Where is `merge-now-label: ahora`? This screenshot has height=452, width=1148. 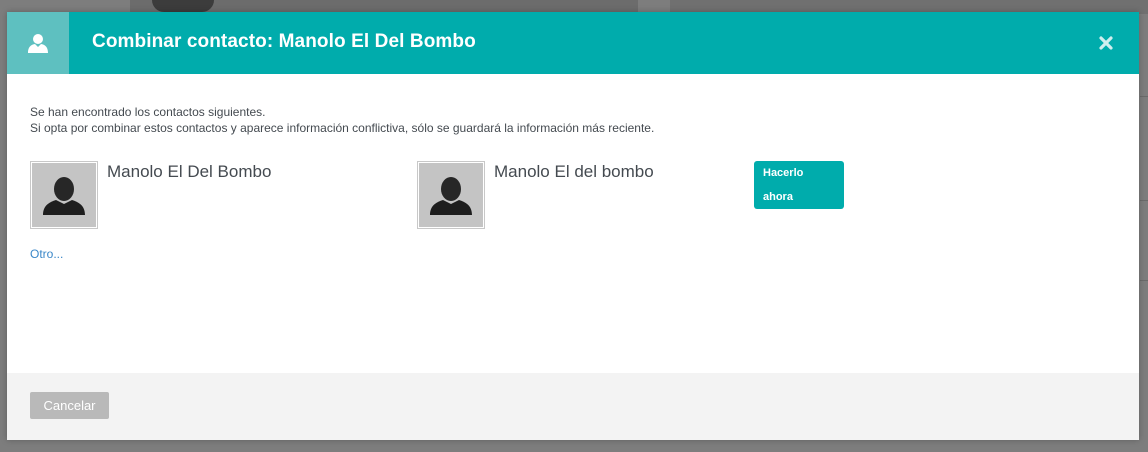 merge-now-label: ahora is located at coordinates (778, 197).